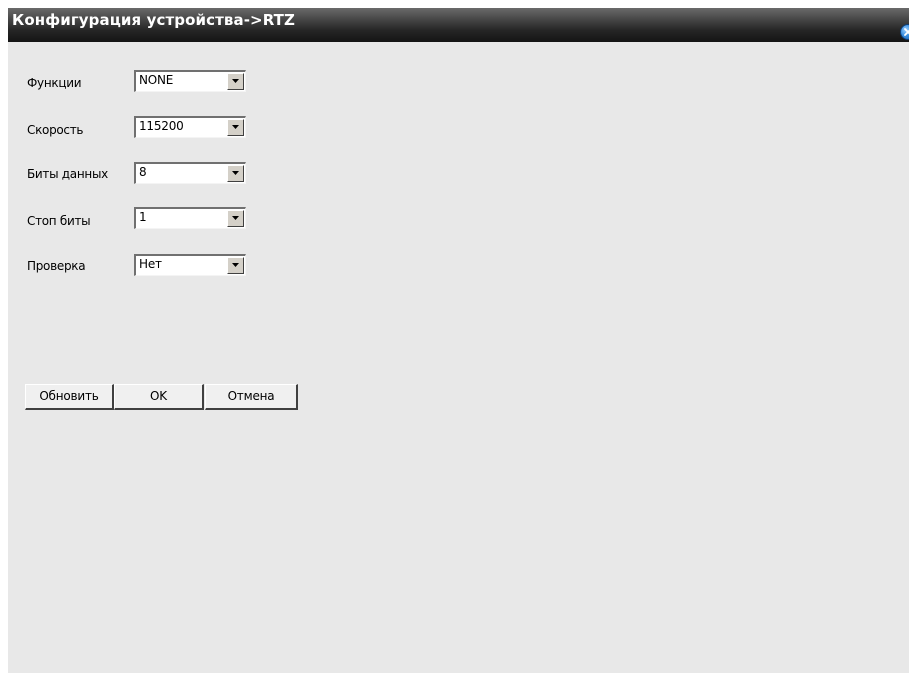  I want to click on functions-value: NONE, so click(156, 80).